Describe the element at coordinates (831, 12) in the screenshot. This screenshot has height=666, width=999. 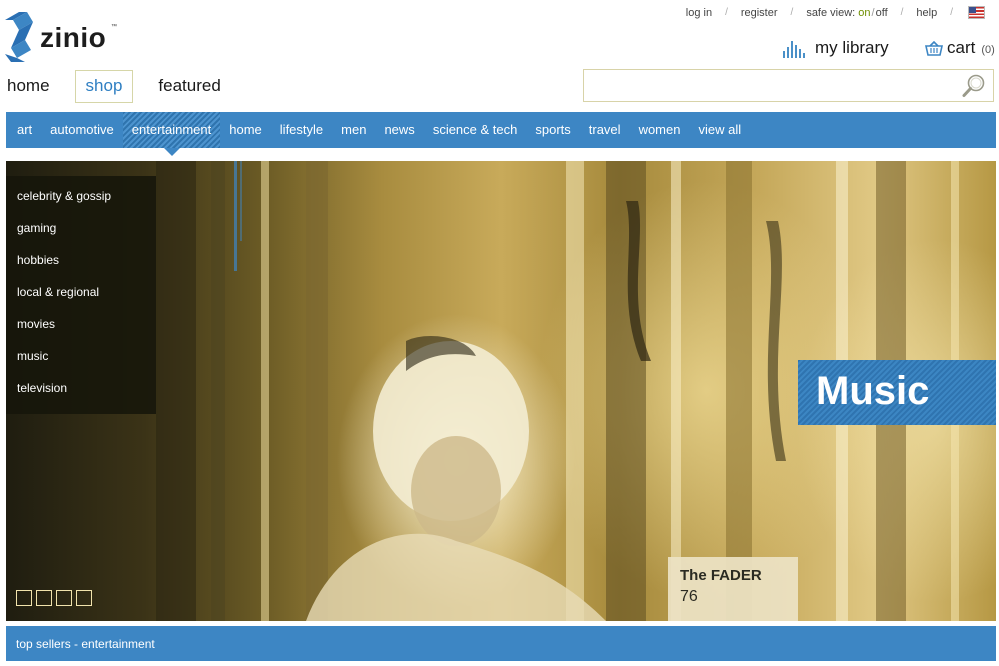
I see `safe-view-label: safe view:` at that location.